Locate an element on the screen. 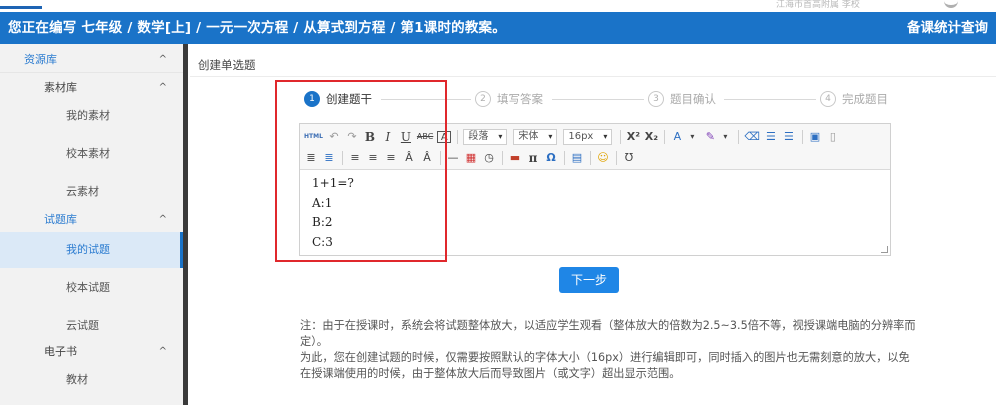  sidebar-item-label: 我的试题 is located at coordinates (88, 249).